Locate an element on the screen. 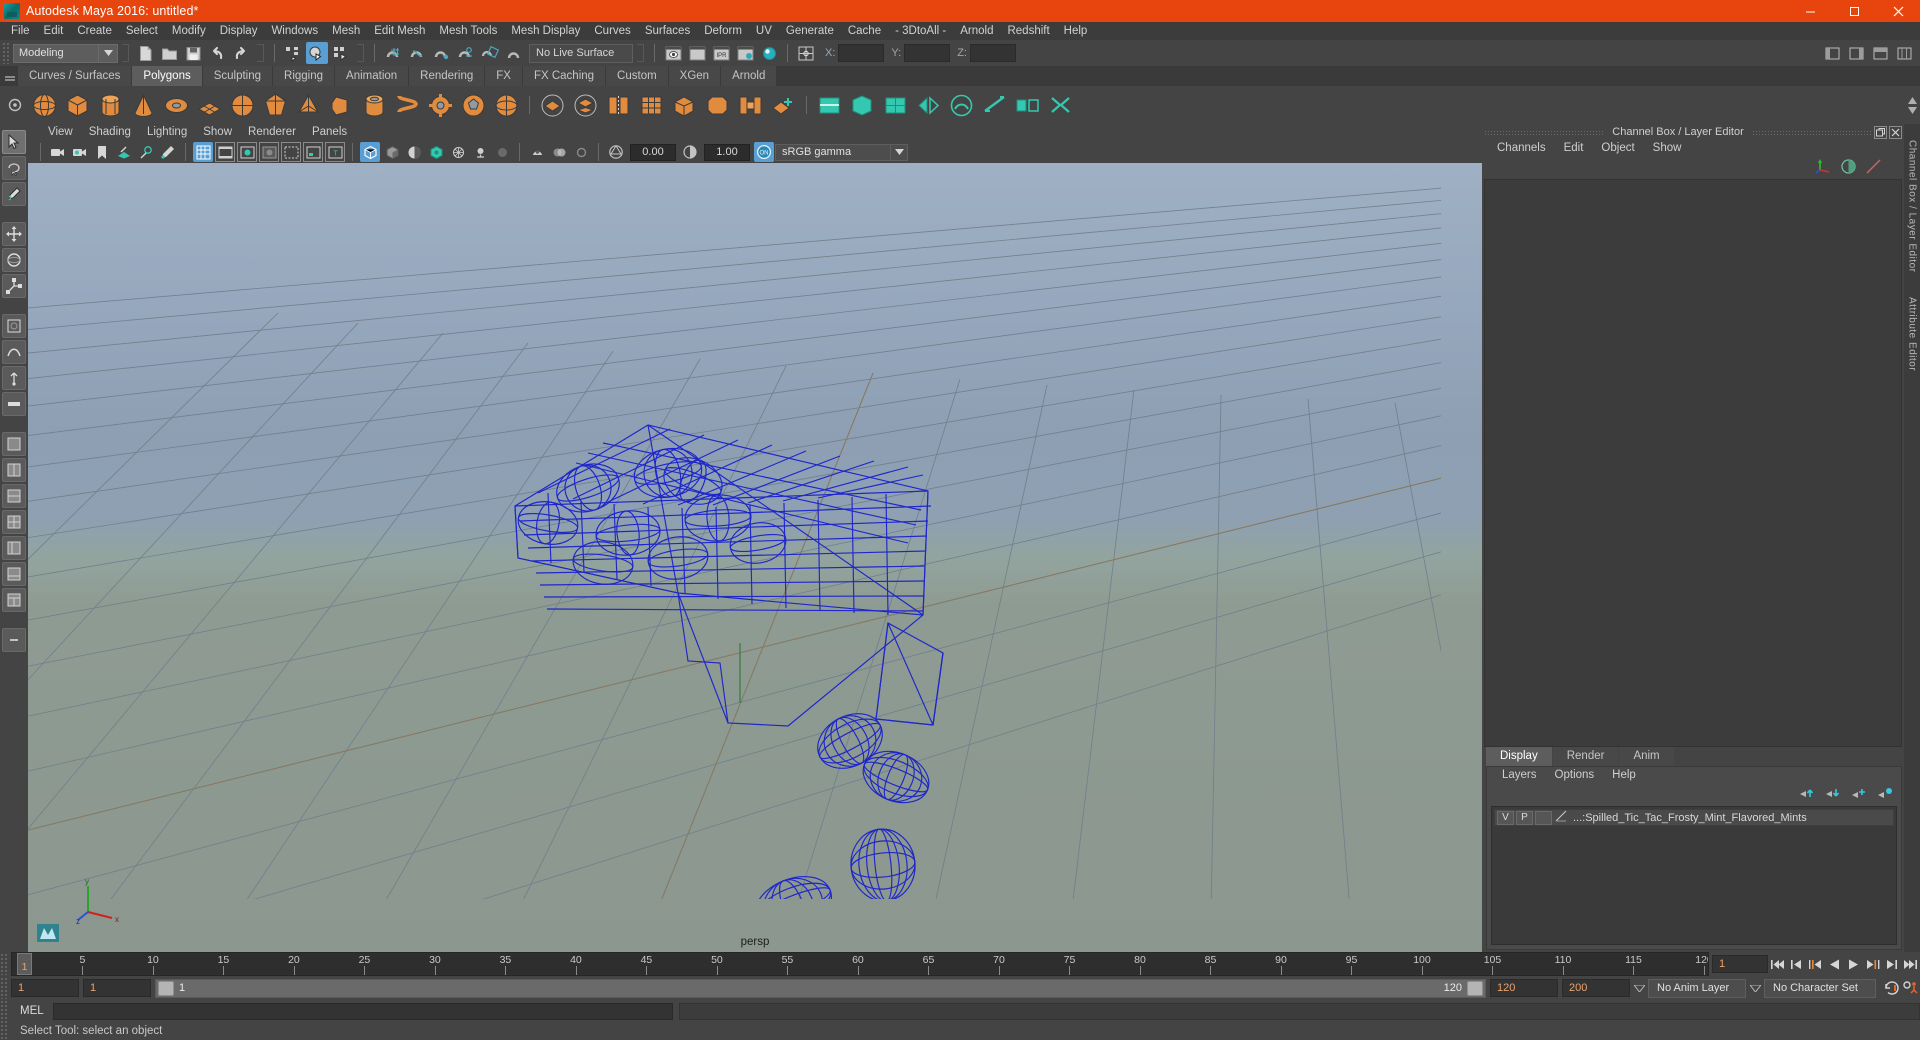 Image resolution: width=1920 pixels, height=1040 pixels. layer-editor-tab-render: Render is located at coordinates (1585, 756).